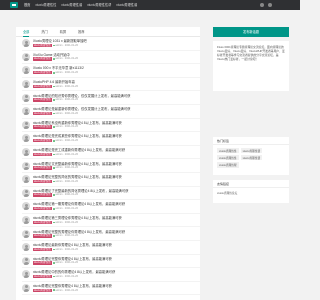 Image resolution: width=320 pixels, height=300 pixels. Describe the element at coordinates (63, 32) in the screenshot. I see `tab-featured: 精屏` at that location.